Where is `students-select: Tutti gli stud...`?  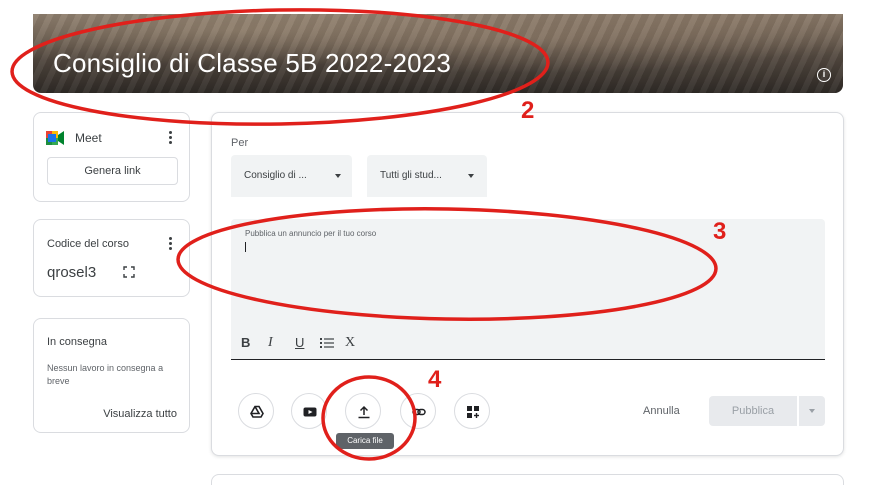 students-select: Tutti gli stud... is located at coordinates (427, 176).